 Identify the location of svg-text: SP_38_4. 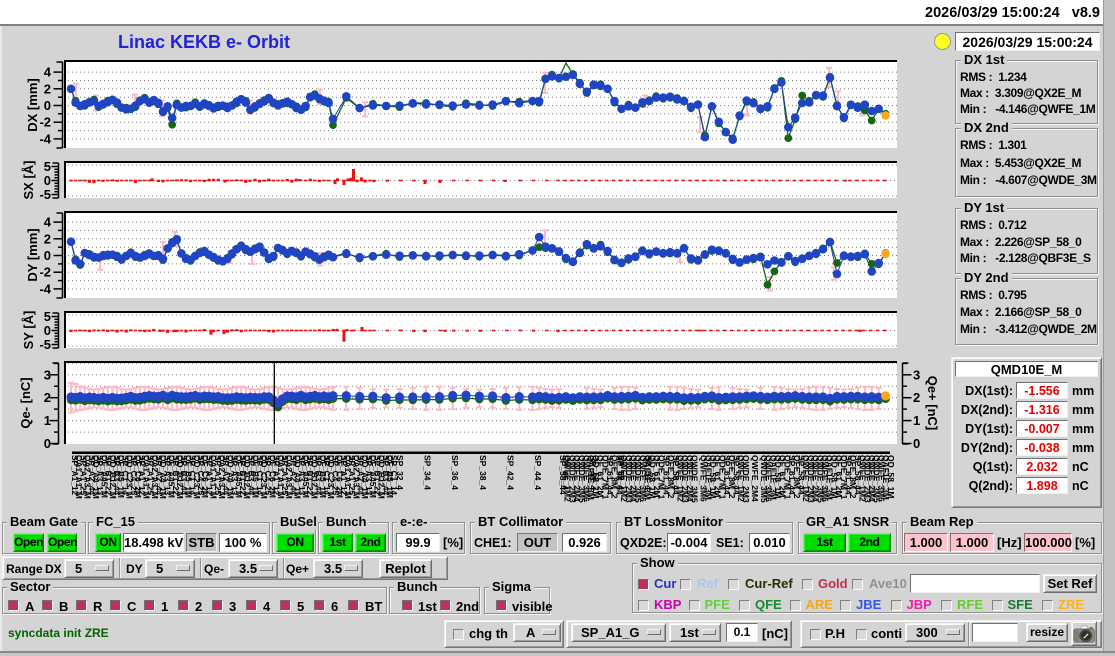
(483, 472).